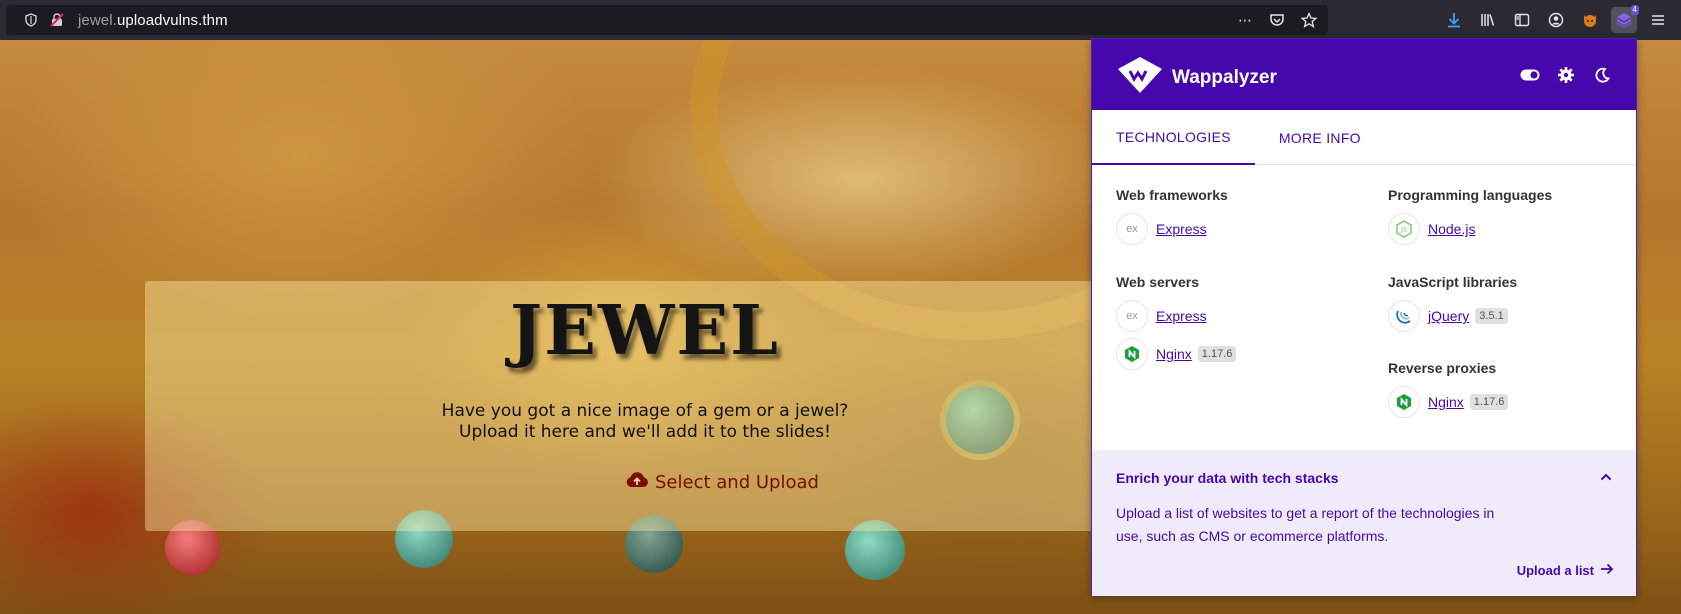 Image resolution: width=1681 pixels, height=614 pixels. I want to click on category-web-servers: Web servers ex Express Nginx 1.17.6, so click(1176, 322).